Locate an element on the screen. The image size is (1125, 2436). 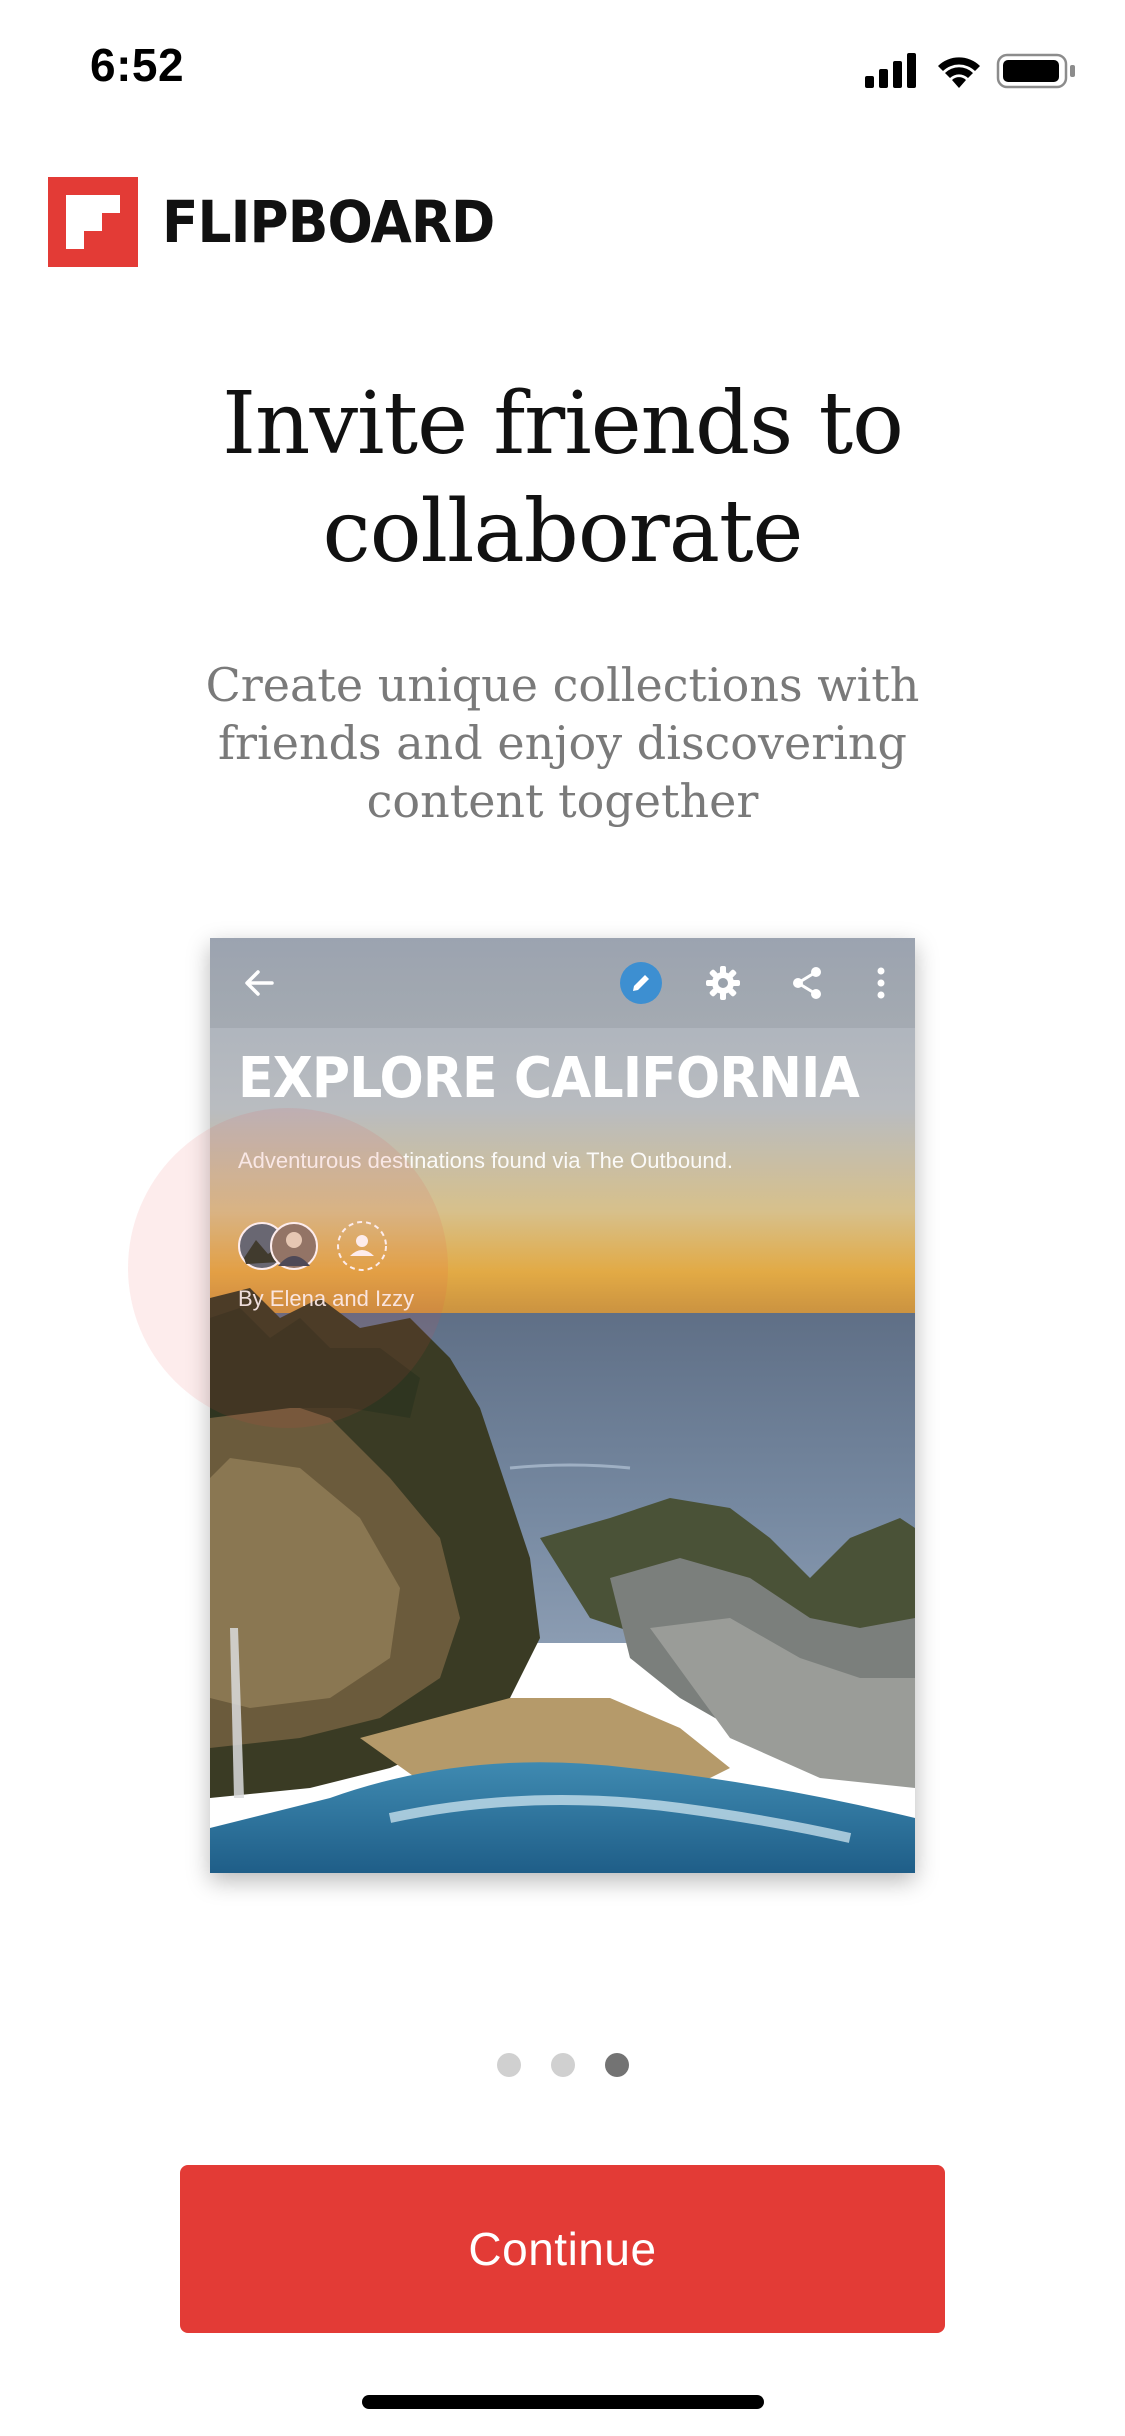
page-indicator-dot-active is located at coordinates (616, 2065).